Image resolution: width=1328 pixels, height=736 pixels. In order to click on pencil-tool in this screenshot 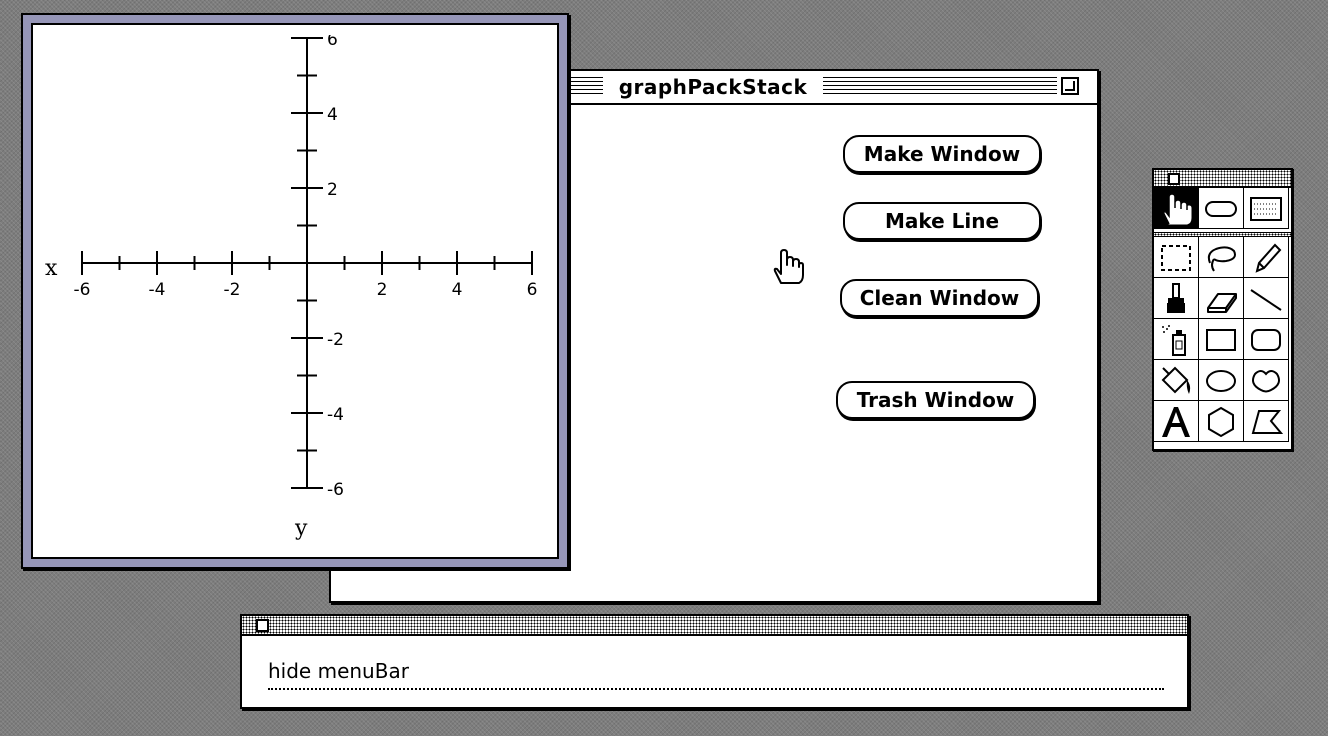, I will do `click(1266, 257)`.